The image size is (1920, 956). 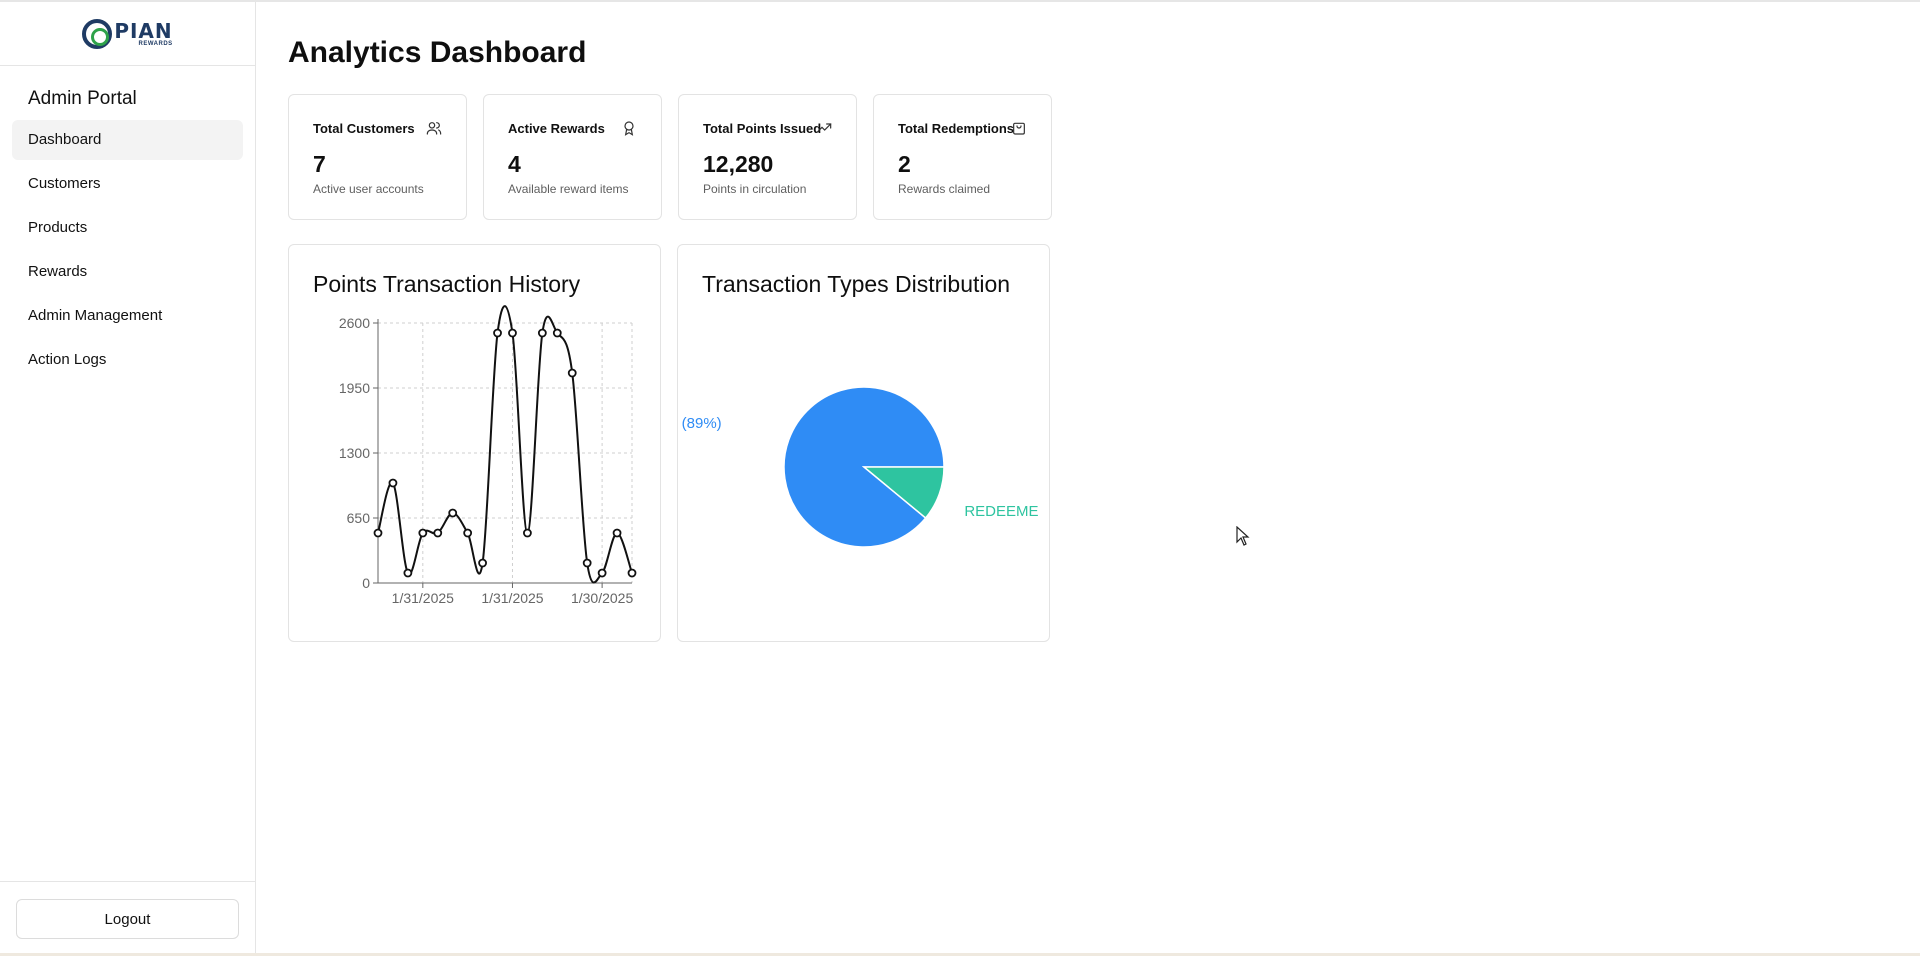 I want to click on stat-label: Total Points Issued, so click(x=762, y=128).